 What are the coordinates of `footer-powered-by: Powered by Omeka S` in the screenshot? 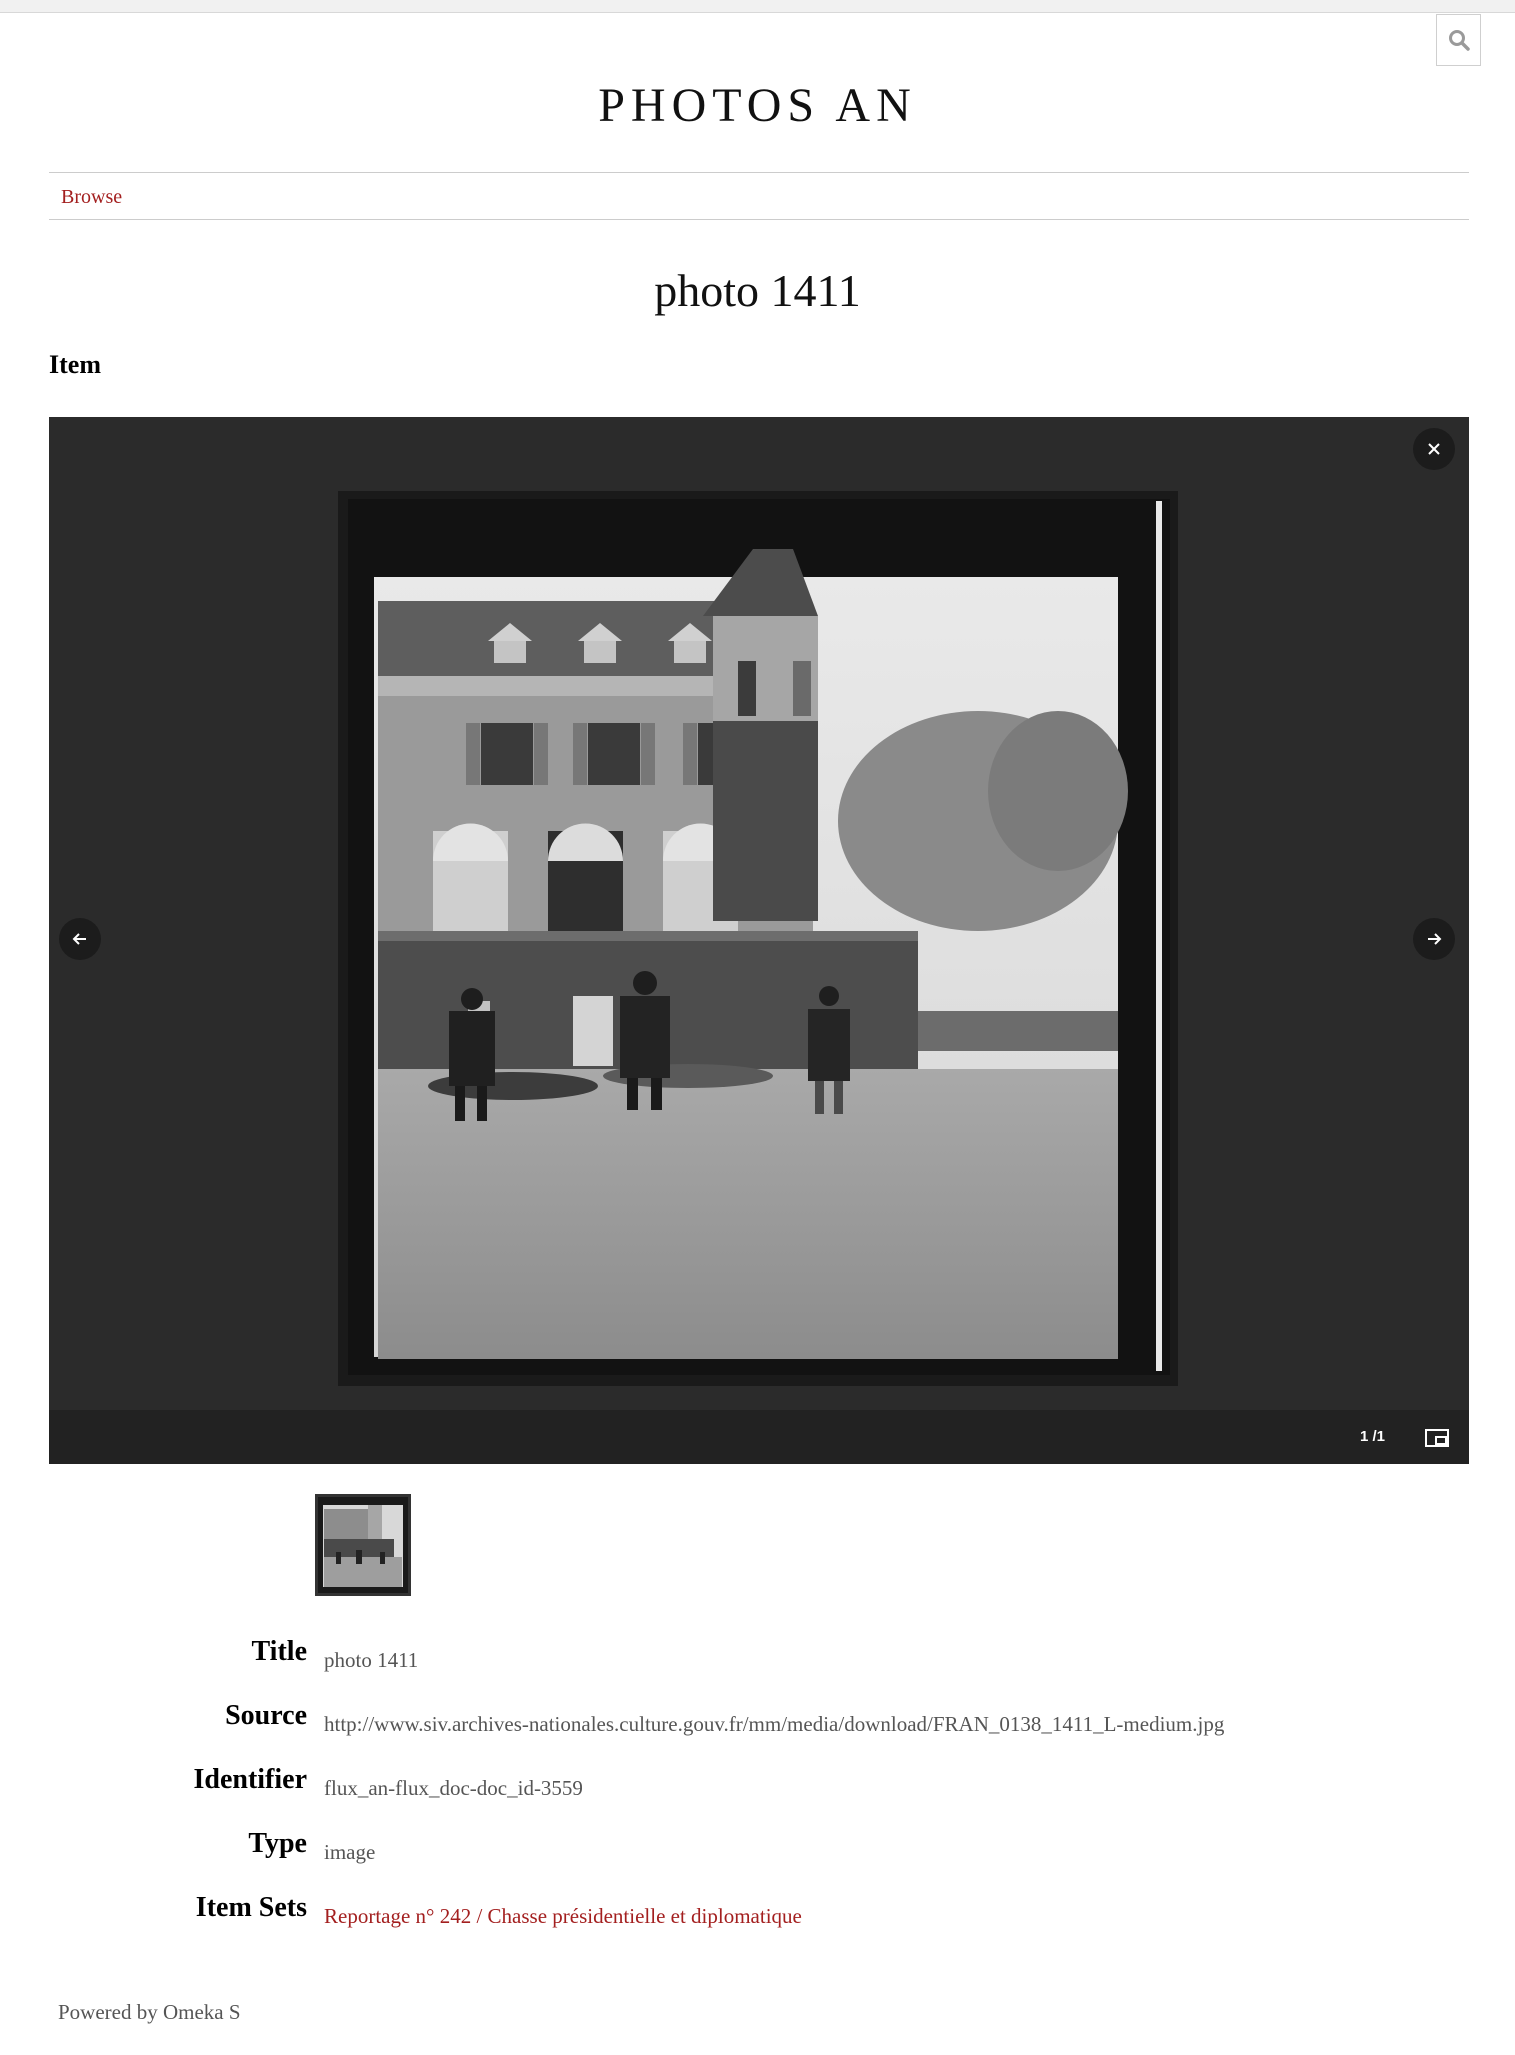 It's located at (149, 2012).